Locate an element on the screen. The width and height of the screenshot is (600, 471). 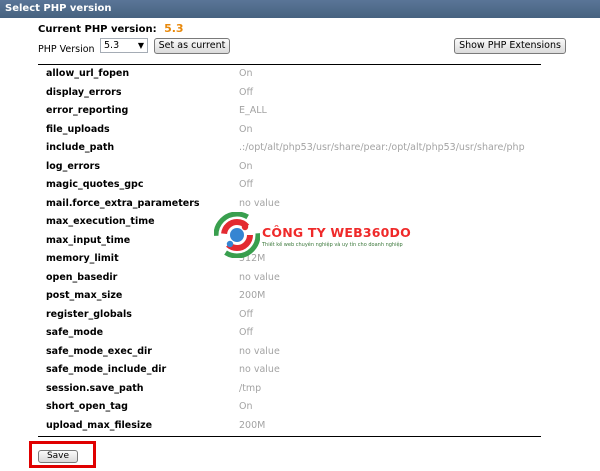
set-as-current-button: Set as current is located at coordinates (192, 46).